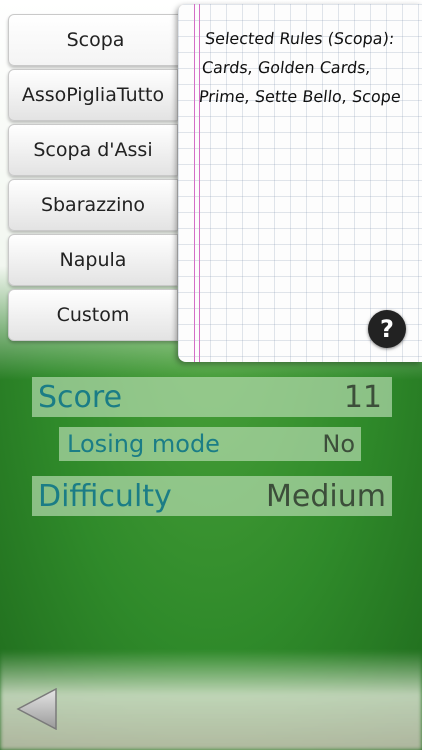 This screenshot has width=422, height=750. What do you see at coordinates (286, 67) in the screenshot?
I see `rules-line: Cards, Golden Cards,` at bounding box center [286, 67].